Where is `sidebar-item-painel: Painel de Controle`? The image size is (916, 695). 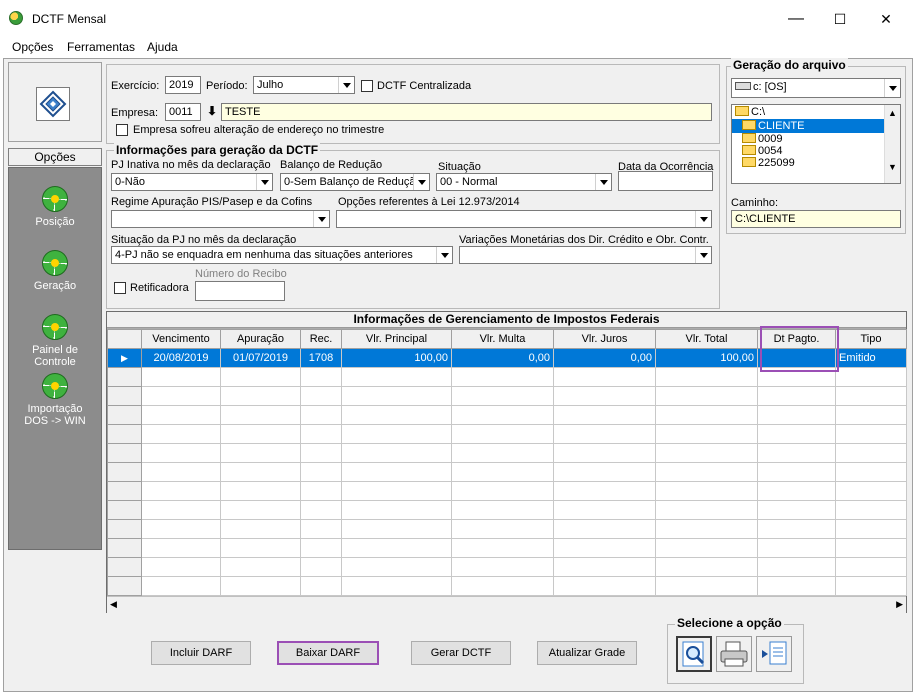 sidebar-item-painel: Painel de Controle is located at coordinates (55, 341).